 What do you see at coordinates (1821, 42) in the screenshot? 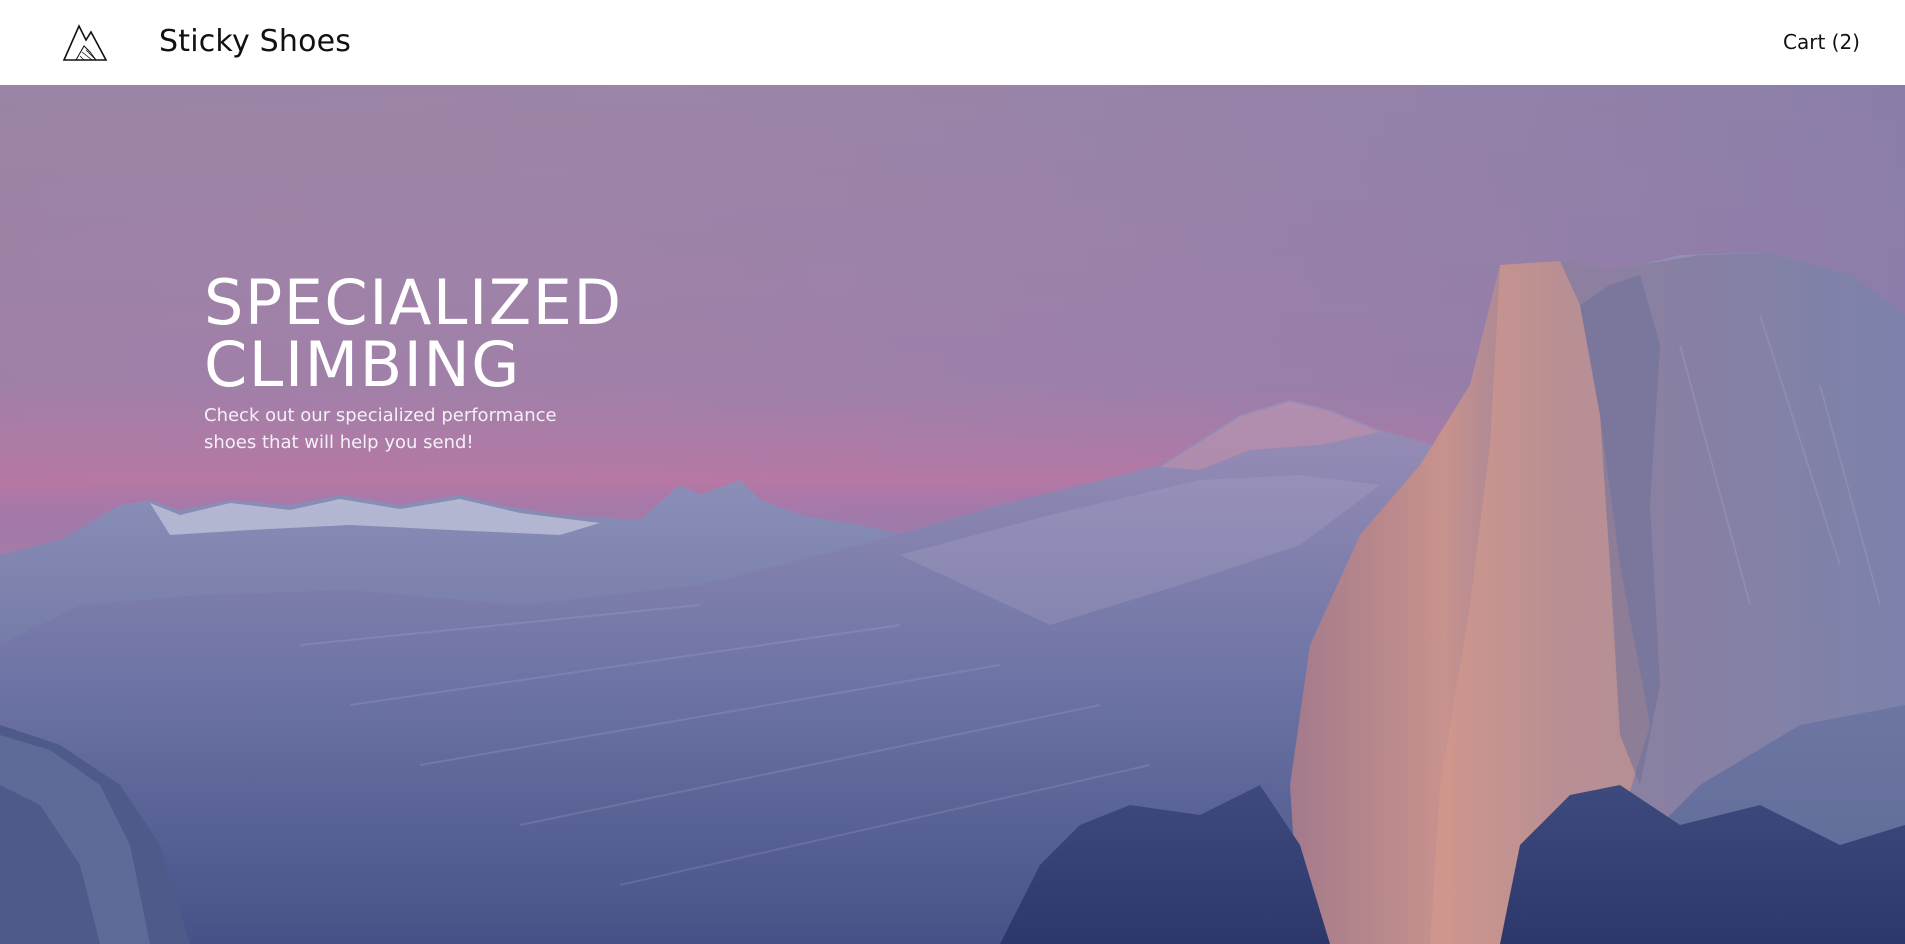
I see `cart-link: Cart (2)` at bounding box center [1821, 42].